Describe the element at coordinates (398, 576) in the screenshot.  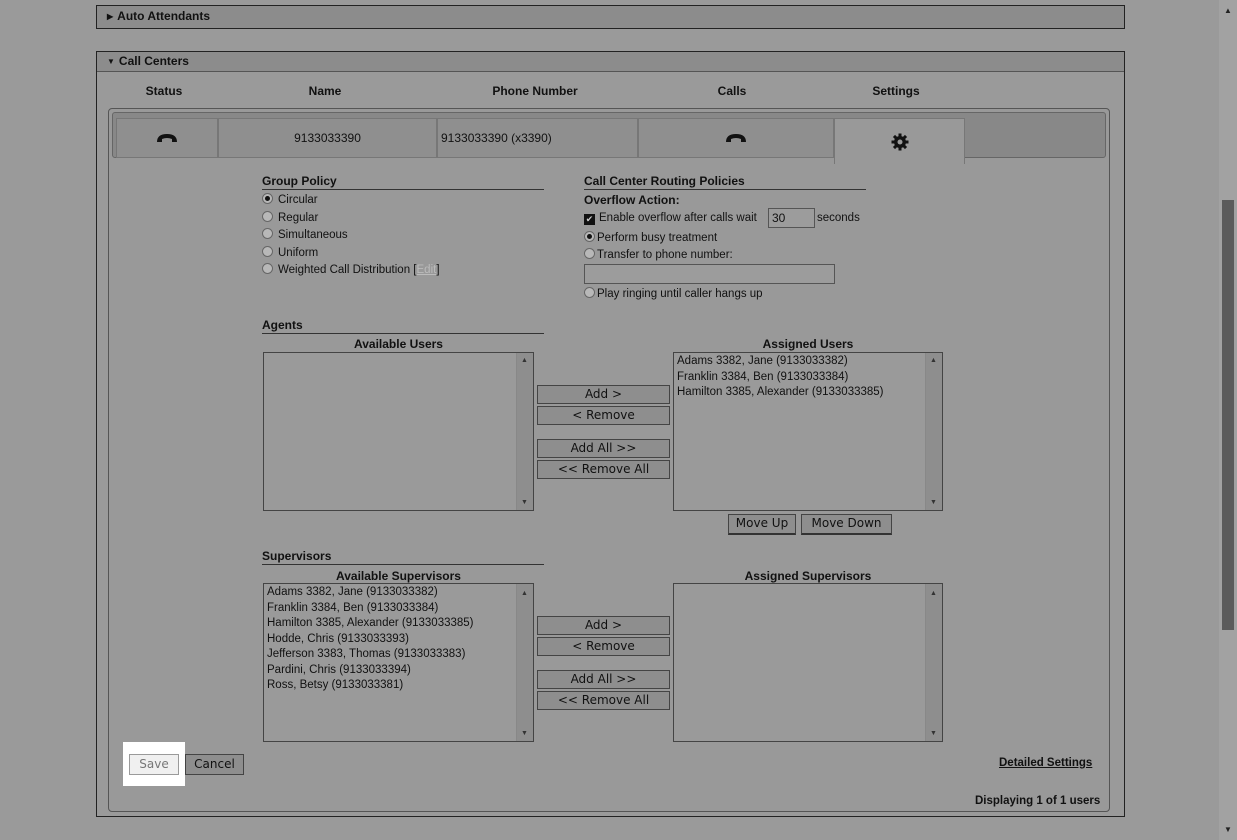
I see `available-supervisors-label: Available Supervisors` at that location.